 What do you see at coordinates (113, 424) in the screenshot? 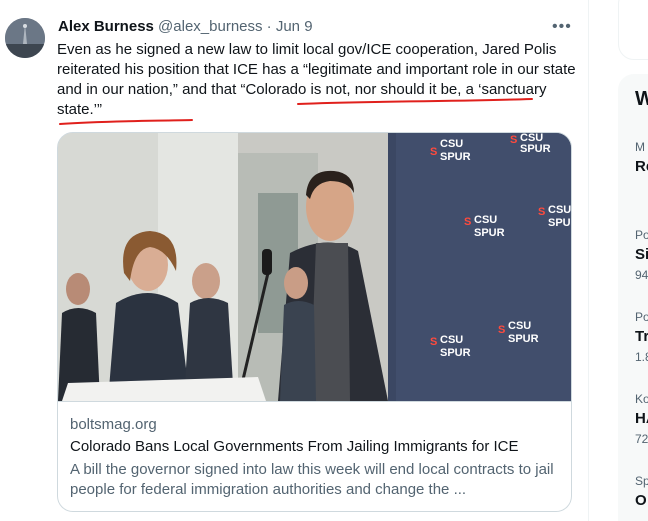
I see `card-domain: boltsmag.org` at bounding box center [113, 424].